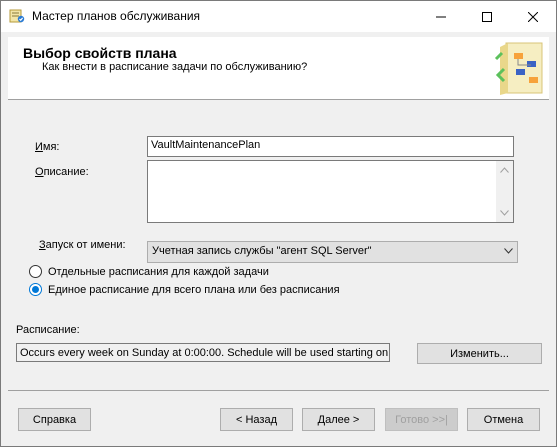  Describe the element at coordinates (35, 289) in the screenshot. I see `radio-single-circle` at that location.